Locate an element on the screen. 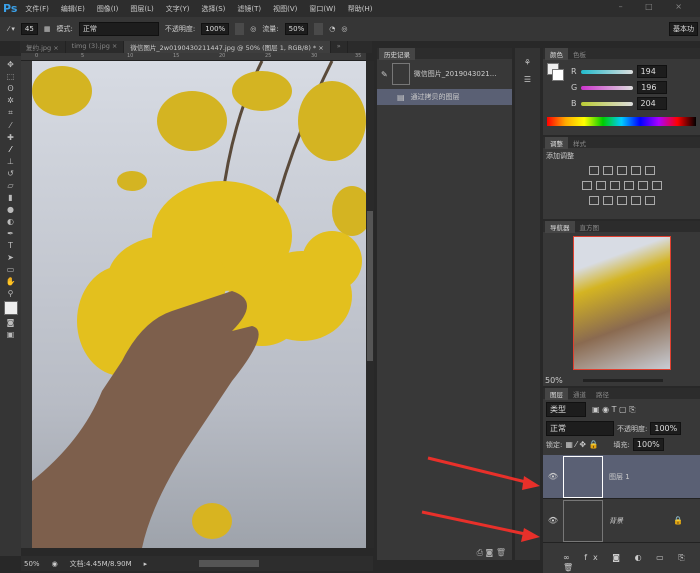  tab-paths: 路径 is located at coordinates (602, 394).